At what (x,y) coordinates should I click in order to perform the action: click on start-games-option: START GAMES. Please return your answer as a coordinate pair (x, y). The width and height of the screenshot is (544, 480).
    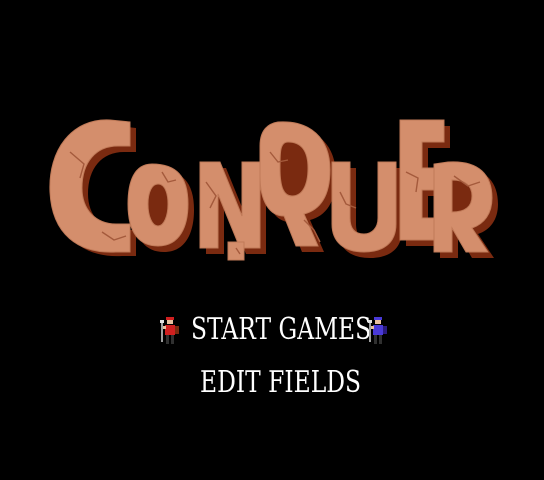
    Looking at the image, I should click on (281, 330).